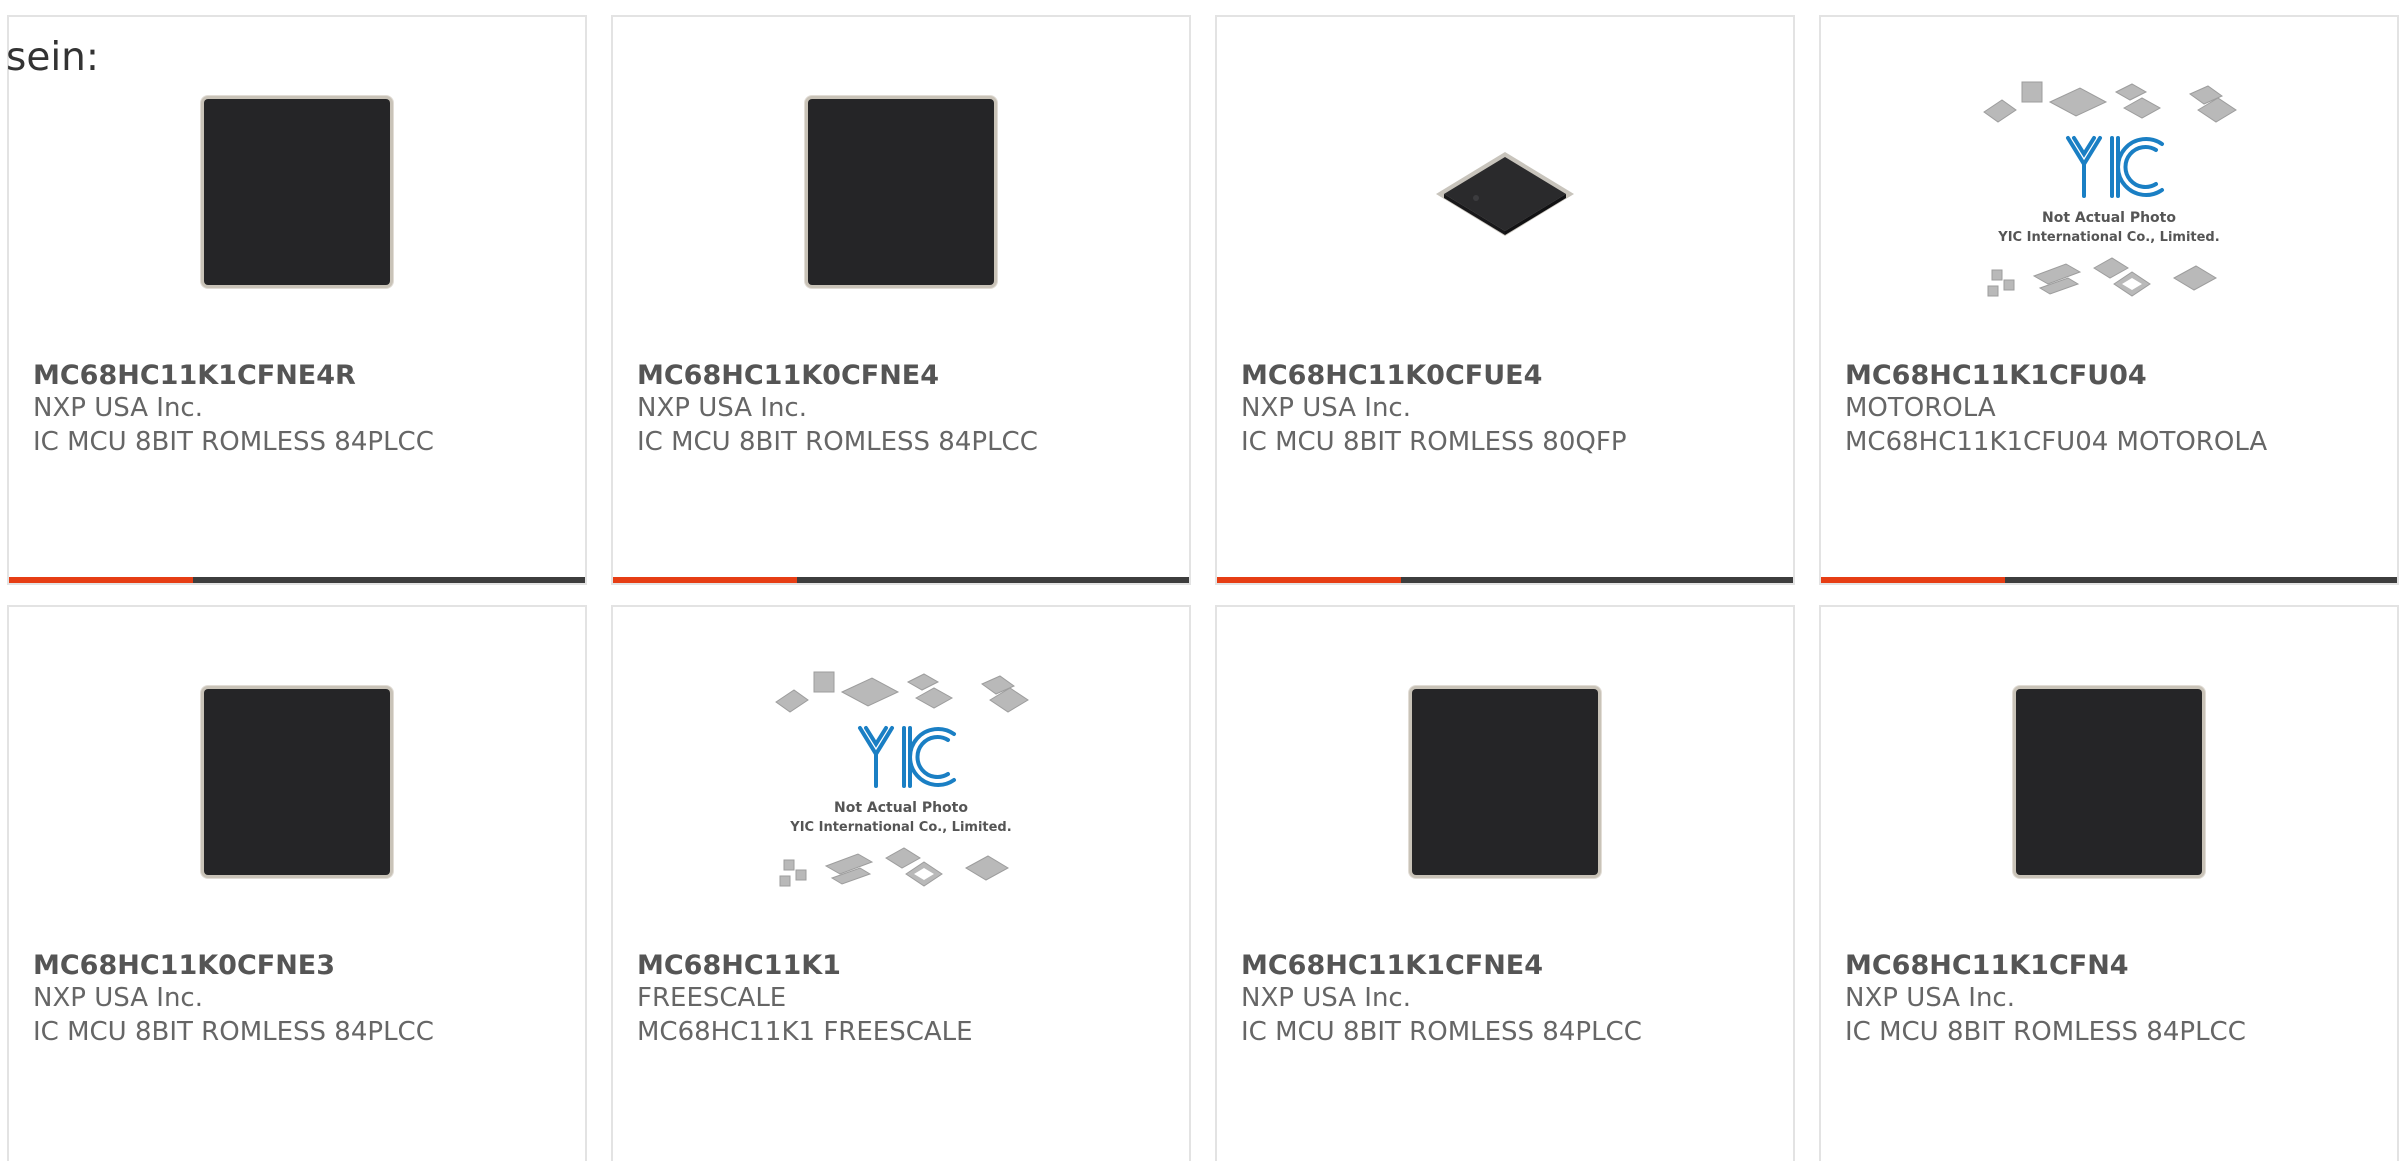  What do you see at coordinates (739, 965) in the screenshot?
I see `product-part-number: MC68HC11K1` at bounding box center [739, 965].